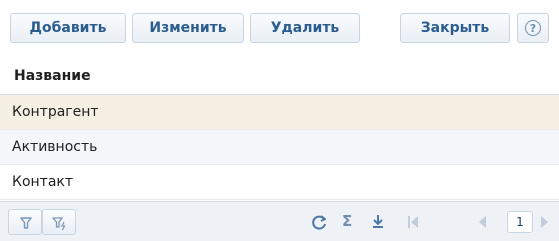 The width and height of the screenshot is (559, 241). I want to click on table-row: Контакт, so click(279, 182).